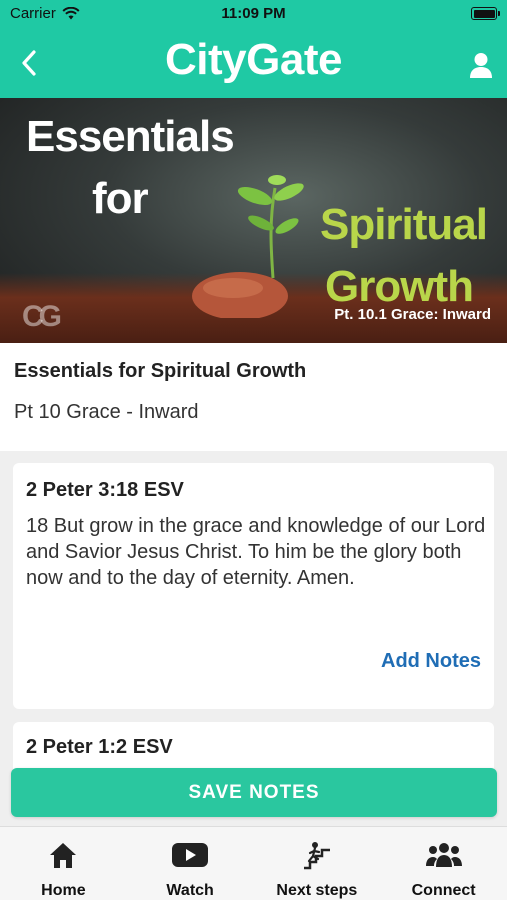 The image size is (507, 900). What do you see at coordinates (253, 59) in the screenshot?
I see `app-logo: CityGate` at bounding box center [253, 59].